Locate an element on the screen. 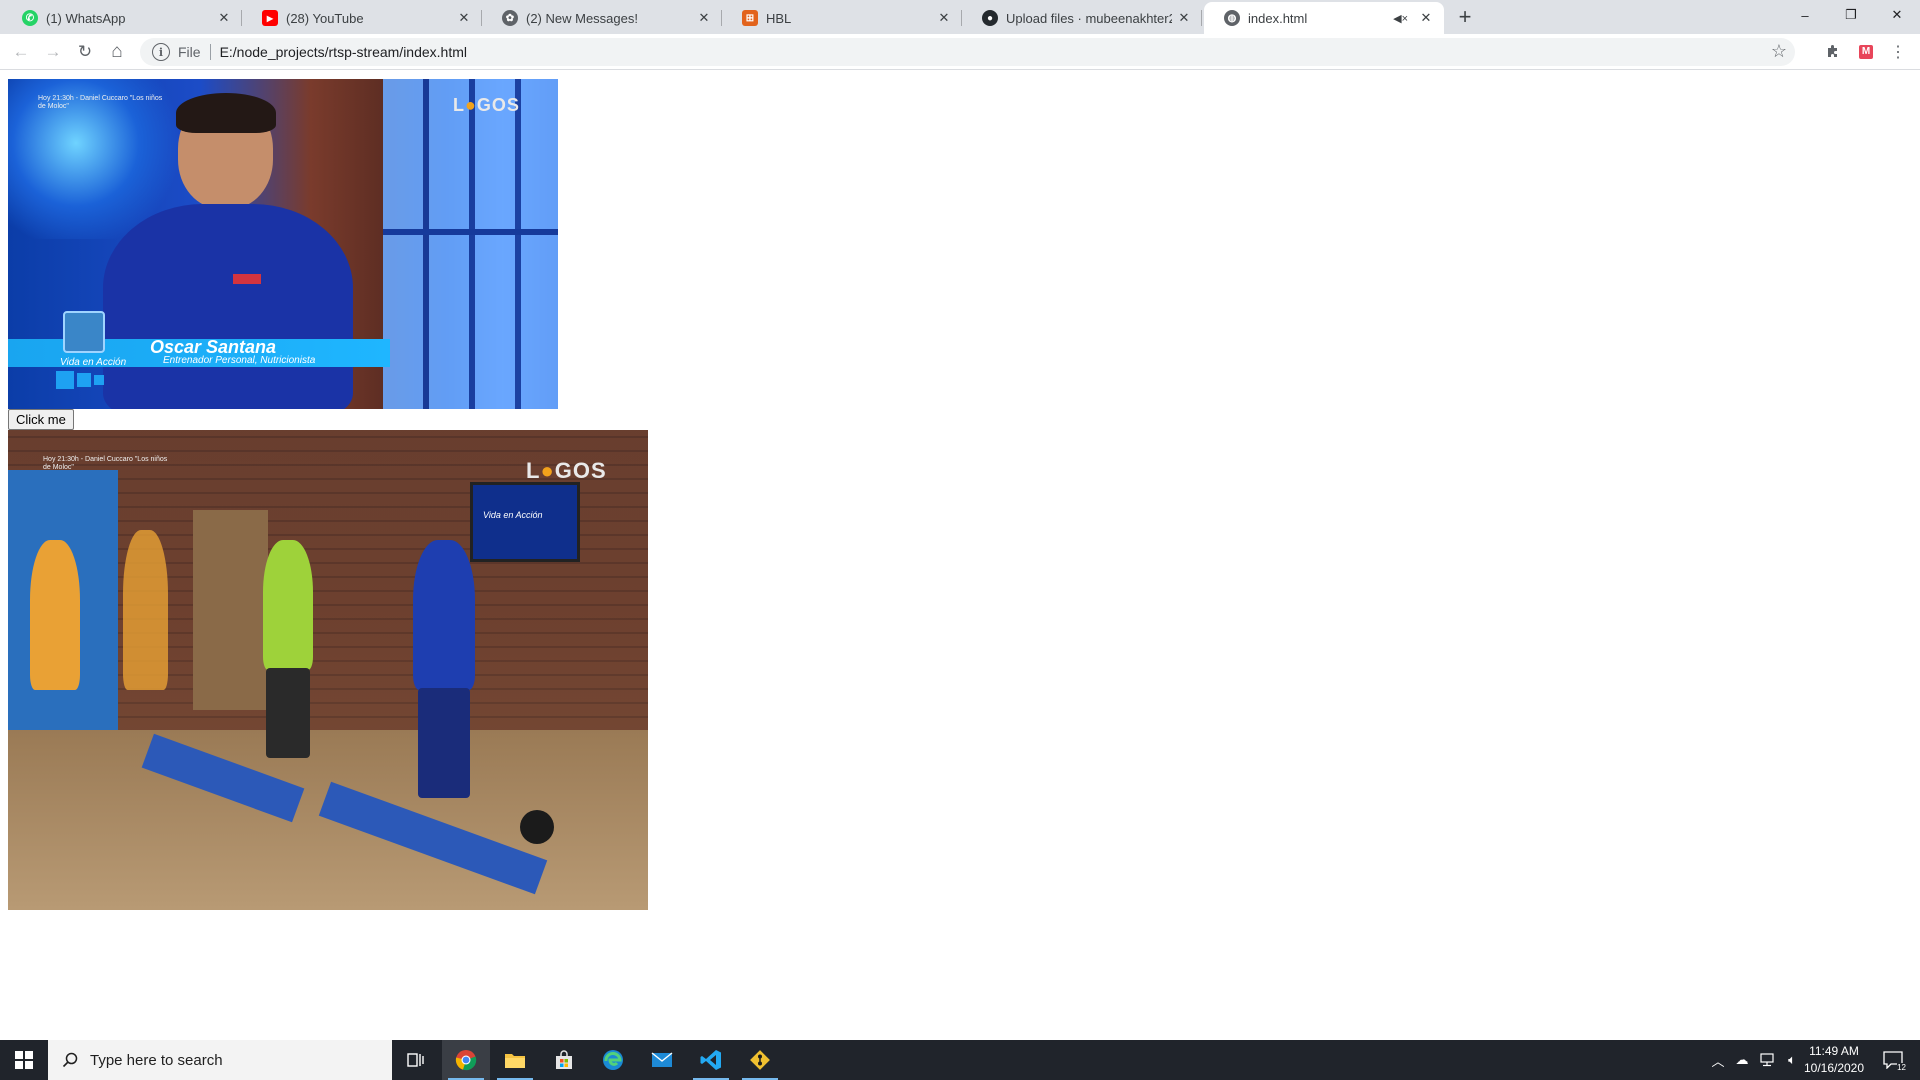  kettlebell is located at coordinates (537, 827).